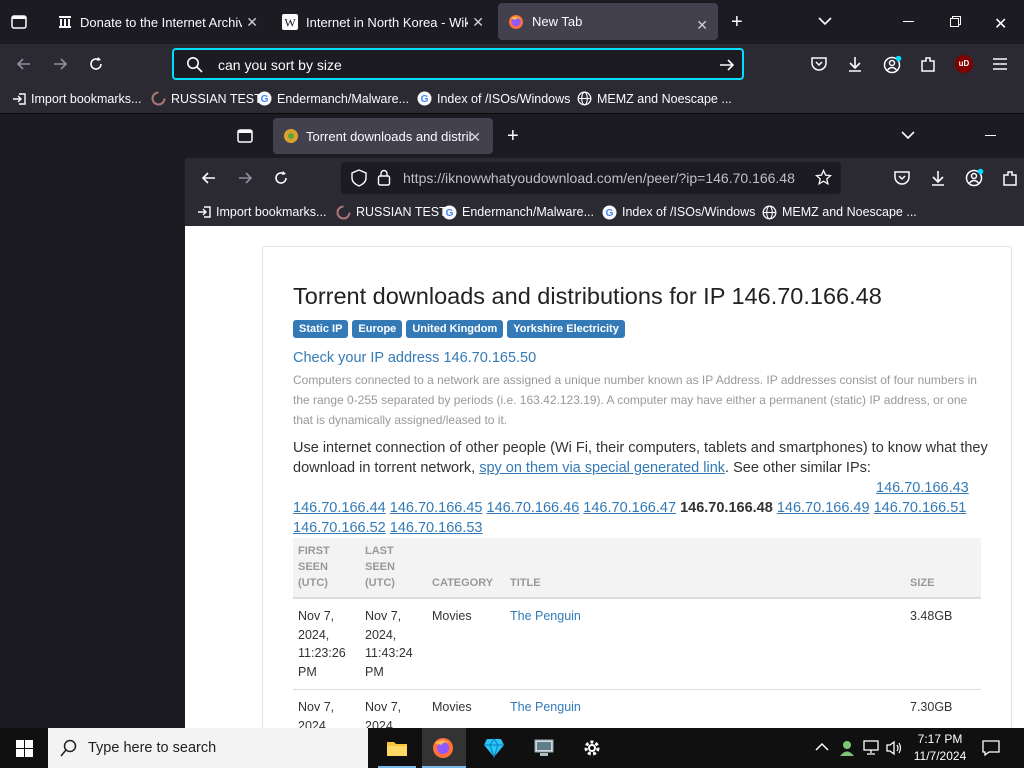 The width and height of the screenshot is (1024, 768). I want to click on taskbar-app-gem, so click(494, 748).